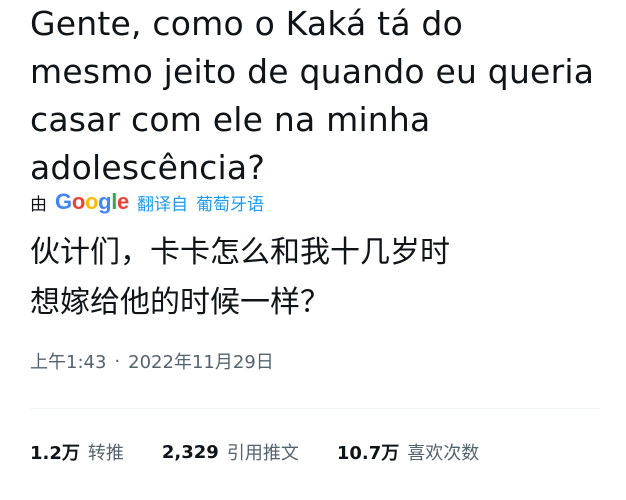 Image resolution: width=626 pixels, height=500 pixels. I want to click on quote-tweets-stat: 2,329 引用推文, so click(230, 452).